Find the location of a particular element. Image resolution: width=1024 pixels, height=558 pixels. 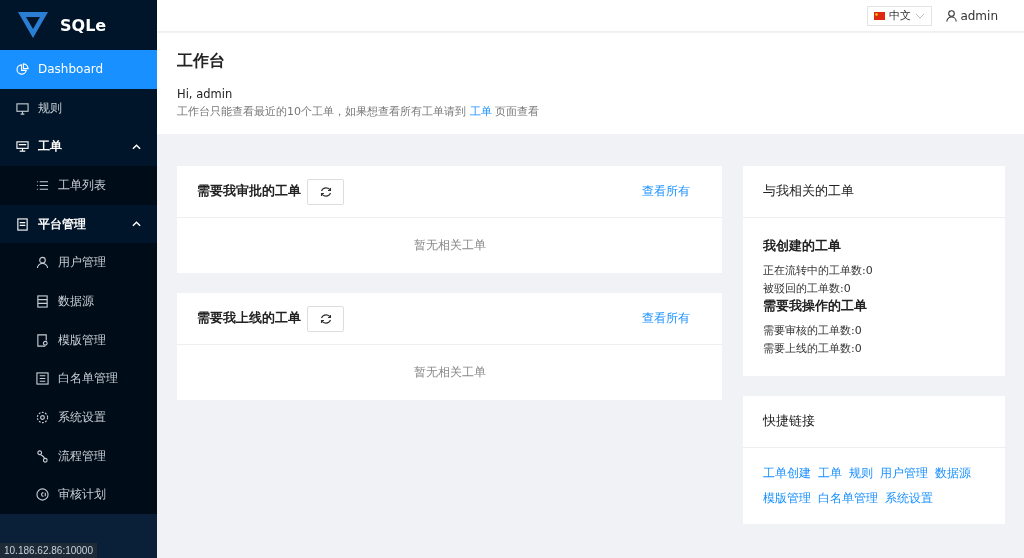

gear-icon is located at coordinates (42, 418).